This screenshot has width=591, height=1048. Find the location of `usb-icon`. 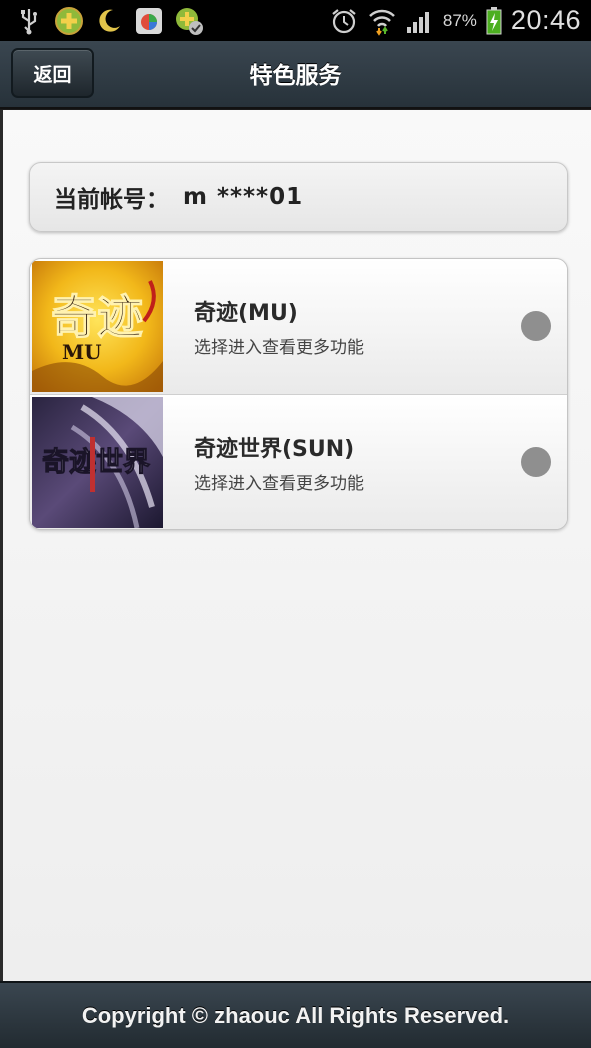

usb-icon is located at coordinates (29, 21).